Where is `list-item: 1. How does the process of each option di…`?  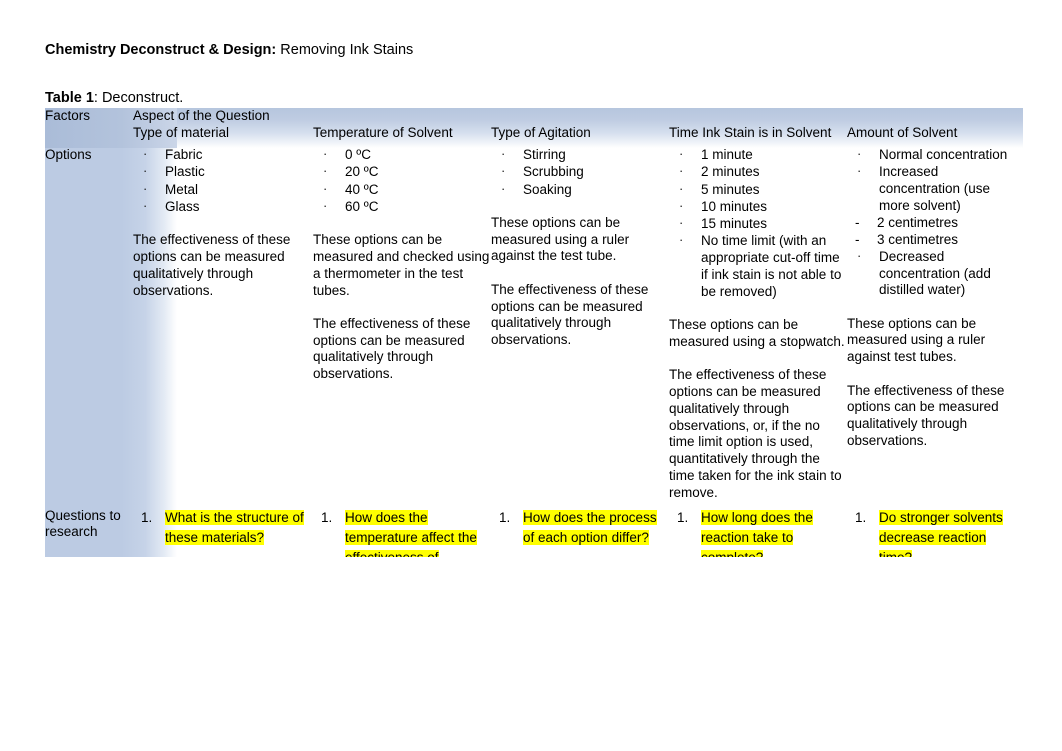
list-item: 1. How does the process of each option di… is located at coordinates (580, 528).